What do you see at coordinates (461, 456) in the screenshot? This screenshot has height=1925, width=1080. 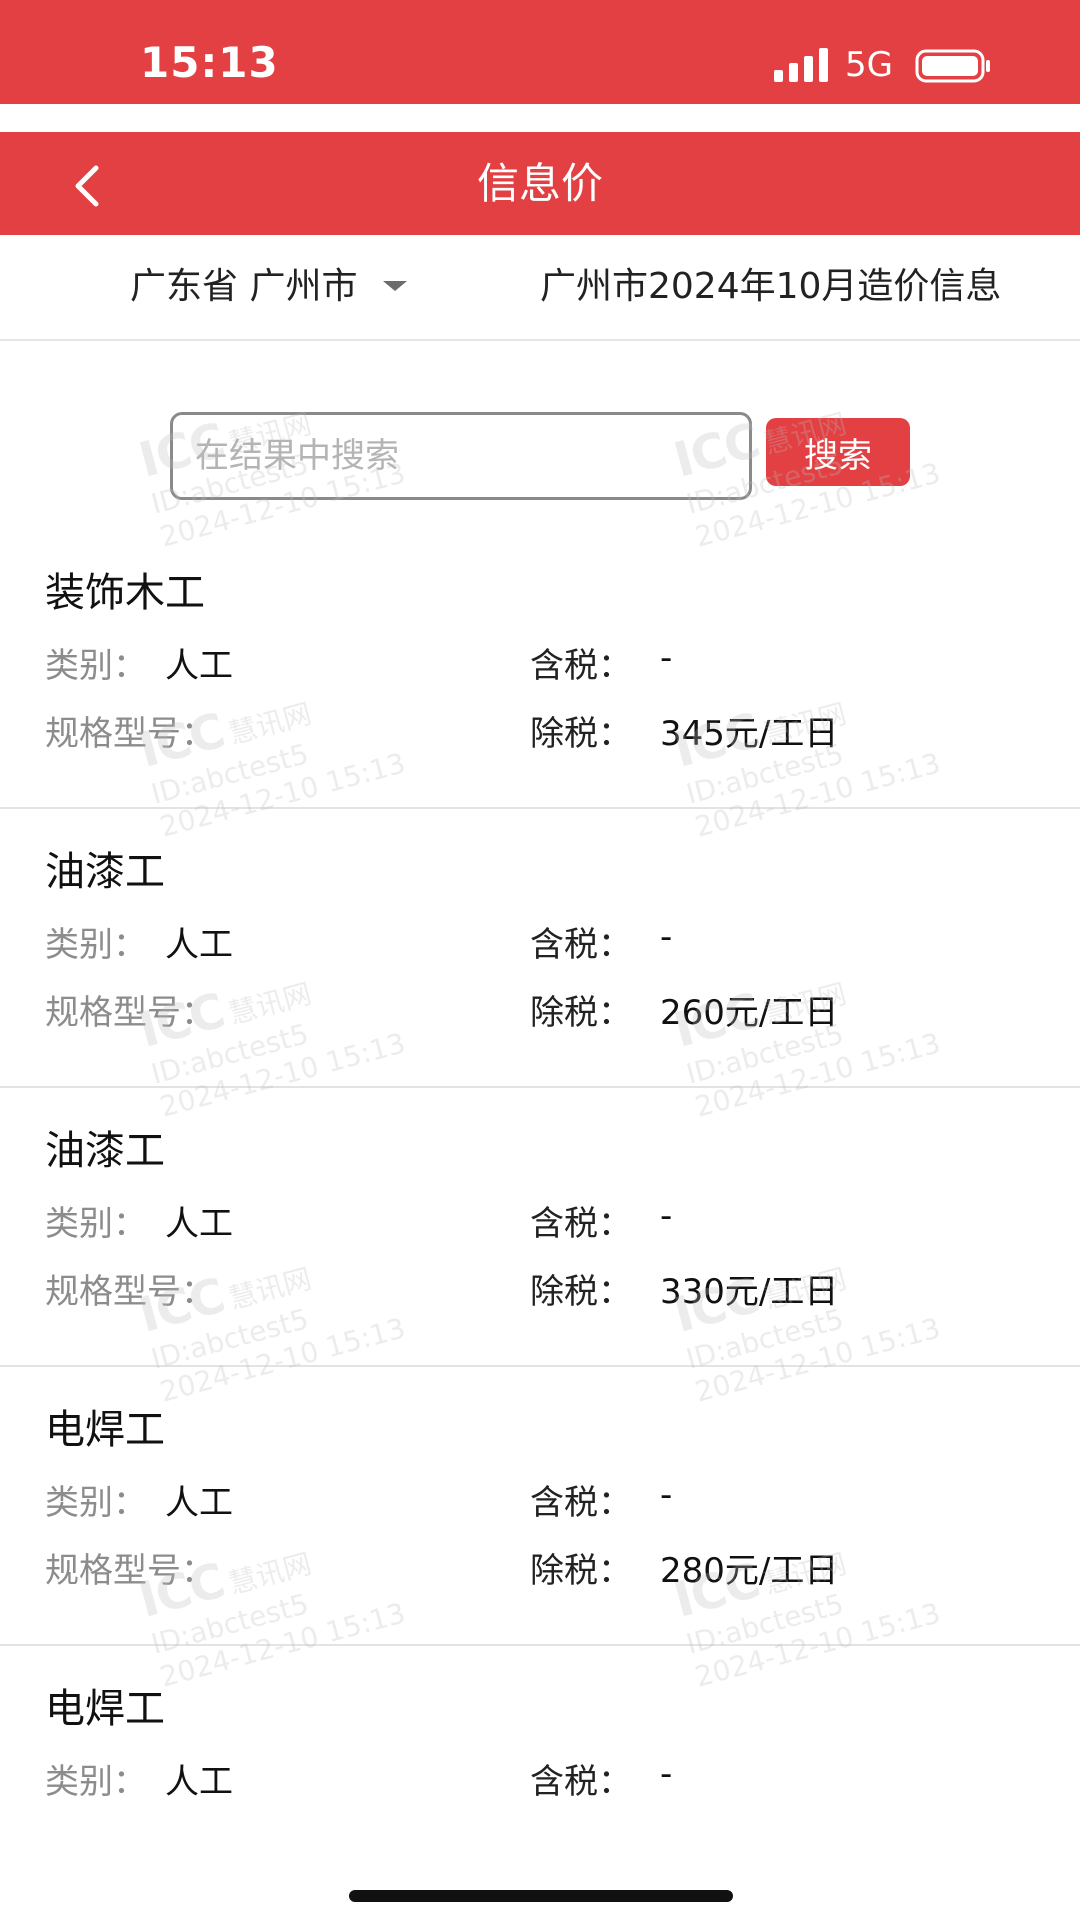 I see `search-input` at bounding box center [461, 456].